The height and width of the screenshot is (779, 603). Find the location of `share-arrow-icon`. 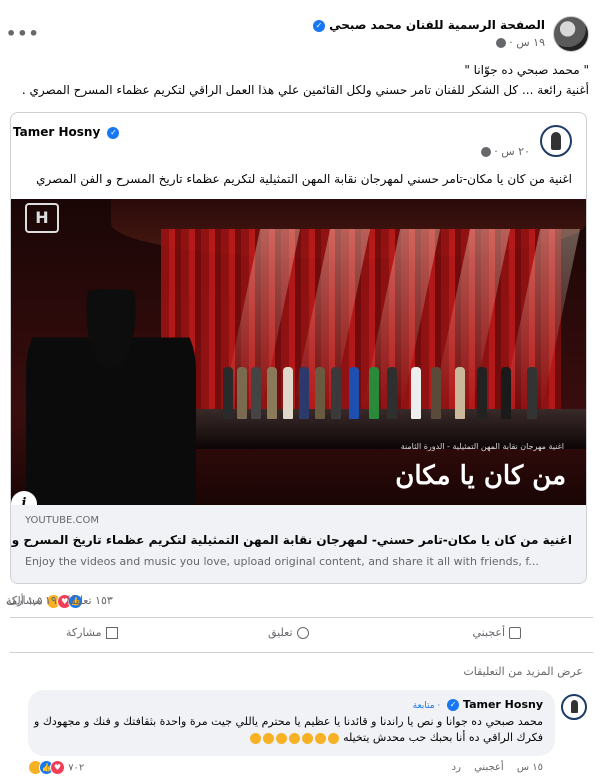

share-arrow-icon is located at coordinates (111, 633).